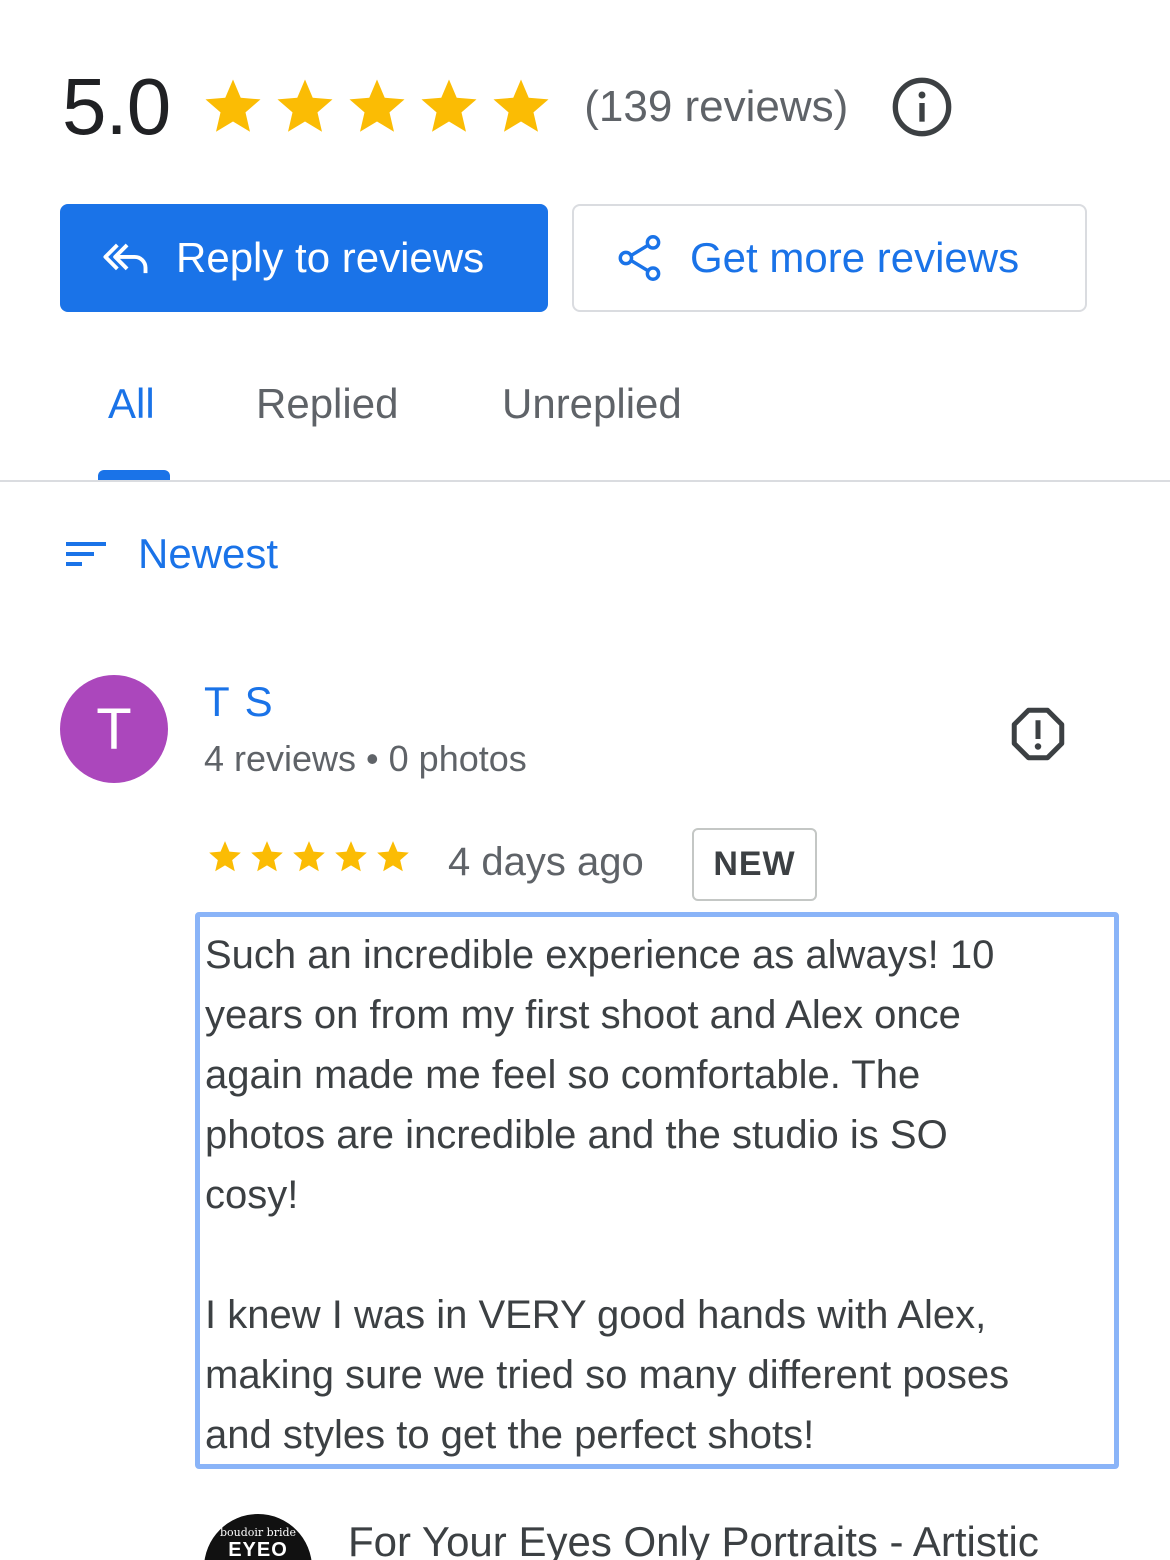 The width and height of the screenshot is (1170, 1560). I want to click on tab-all: All, so click(131, 404).